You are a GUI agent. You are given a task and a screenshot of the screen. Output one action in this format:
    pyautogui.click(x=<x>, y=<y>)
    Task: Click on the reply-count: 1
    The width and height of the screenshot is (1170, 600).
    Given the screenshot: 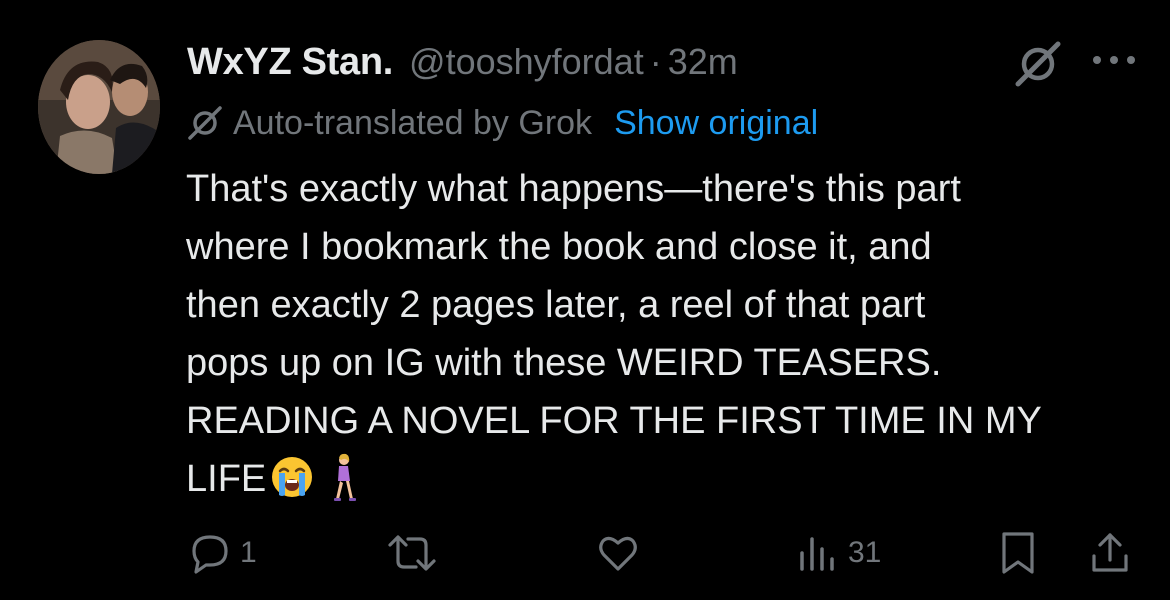 What is the action you would take?
    pyautogui.click(x=248, y=552)
    